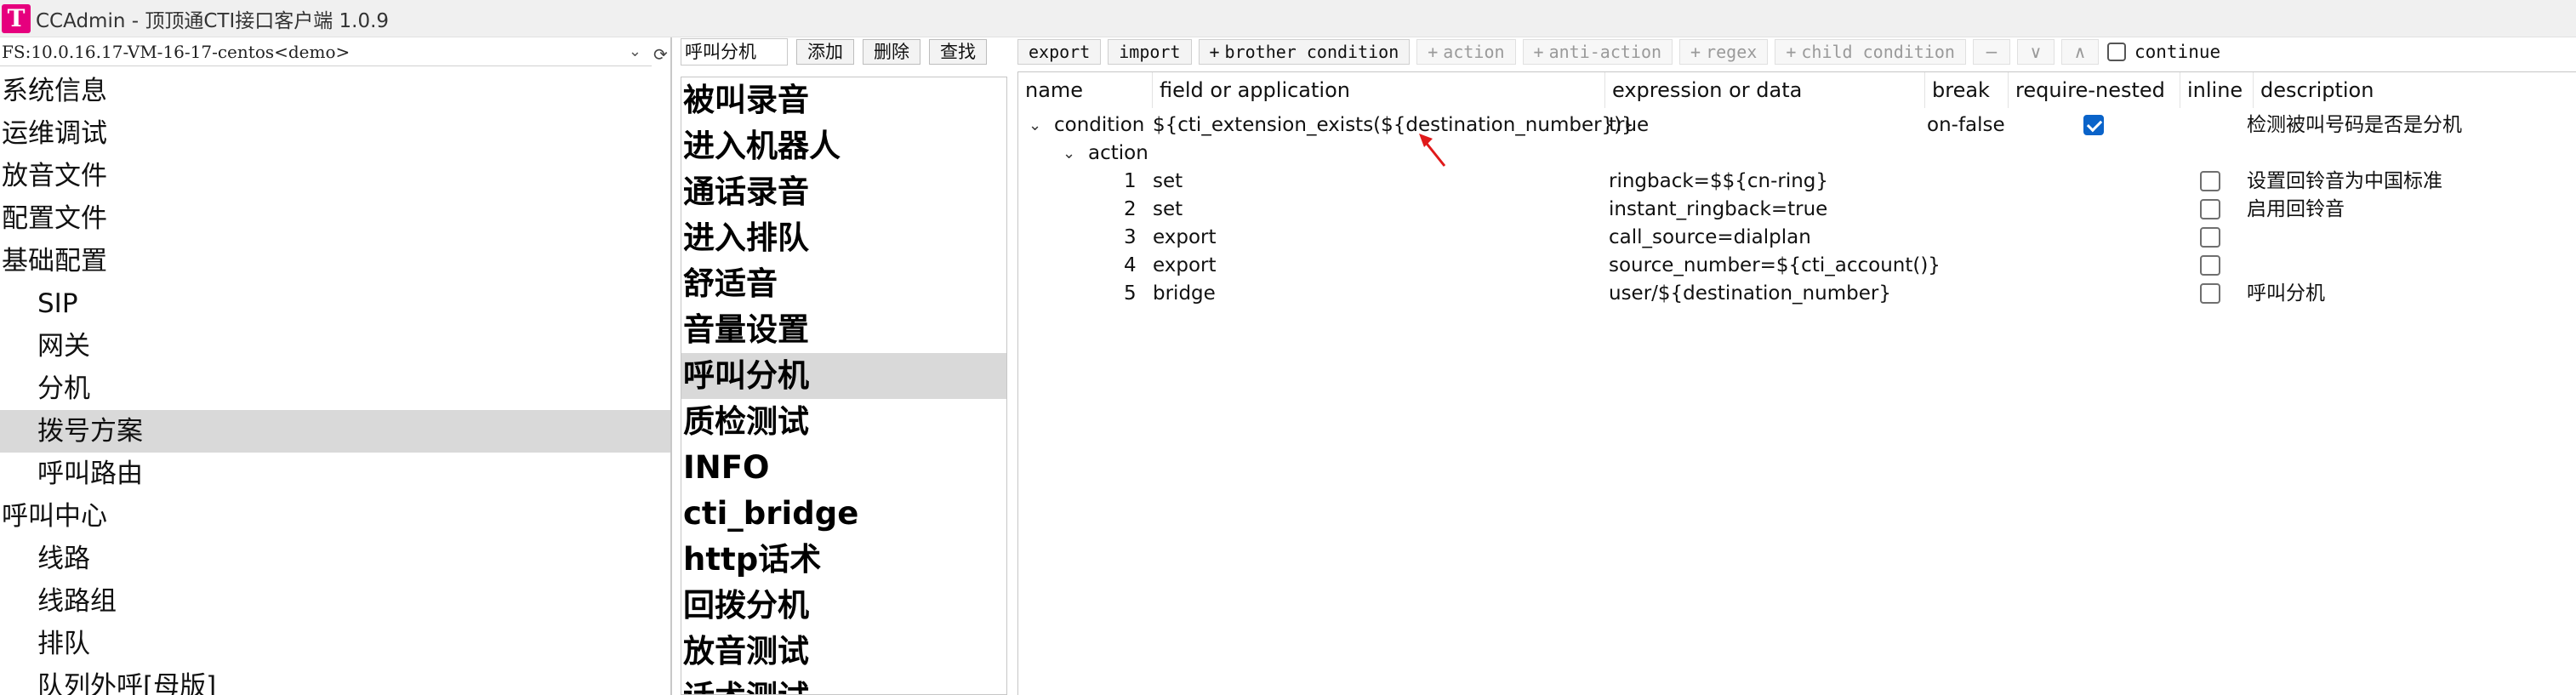 The height and width of the screenshot is (695, 2576). I want to click on panel-splitter, so click(671, 366).